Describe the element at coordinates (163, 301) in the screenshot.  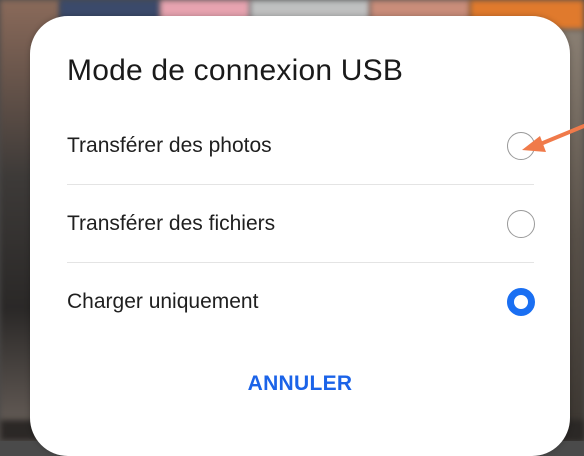
I see `option-label: Charger uniquement` at that location.